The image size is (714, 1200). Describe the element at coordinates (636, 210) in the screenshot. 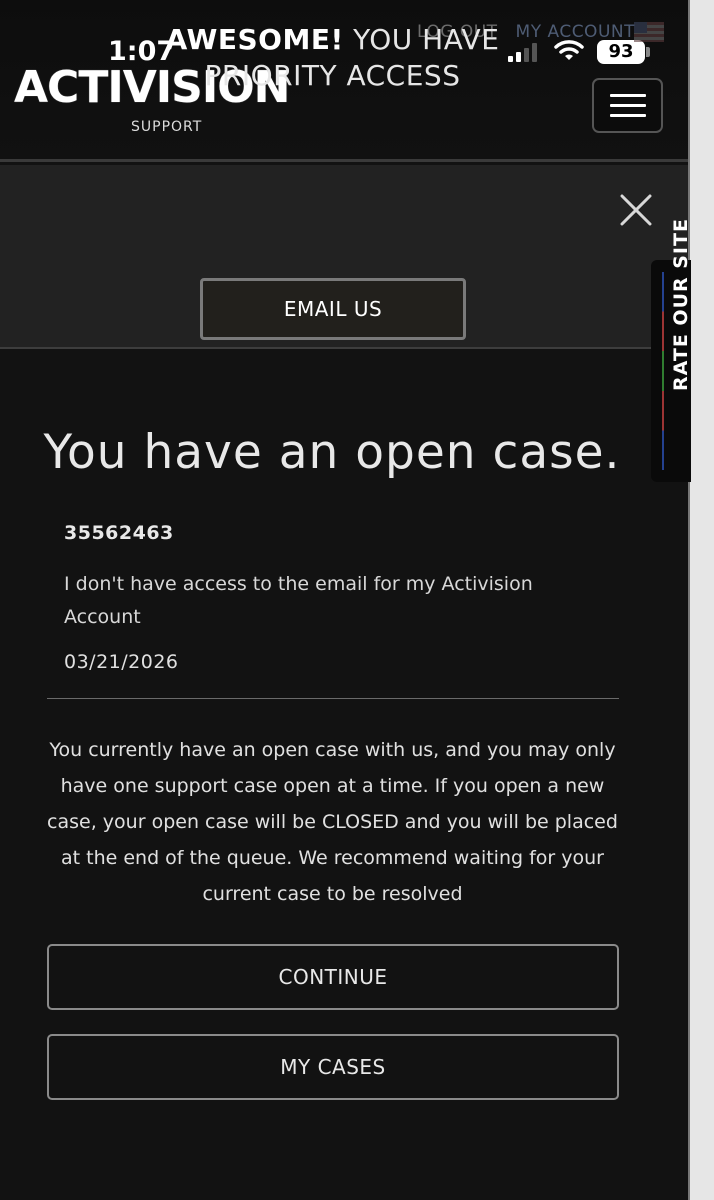

I see `close-icon` at that location.